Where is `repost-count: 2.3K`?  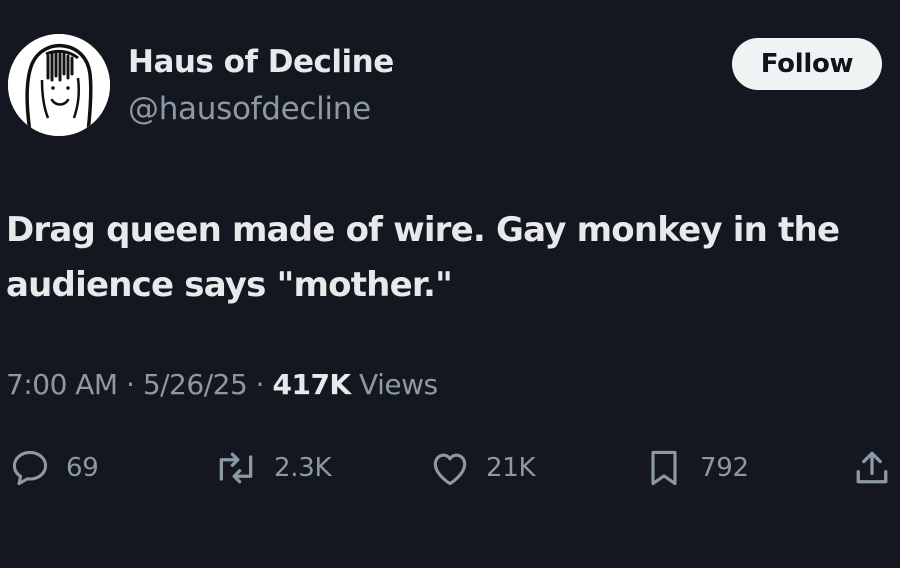 repost-count: 2.3K is located at coordinates (303, 468).